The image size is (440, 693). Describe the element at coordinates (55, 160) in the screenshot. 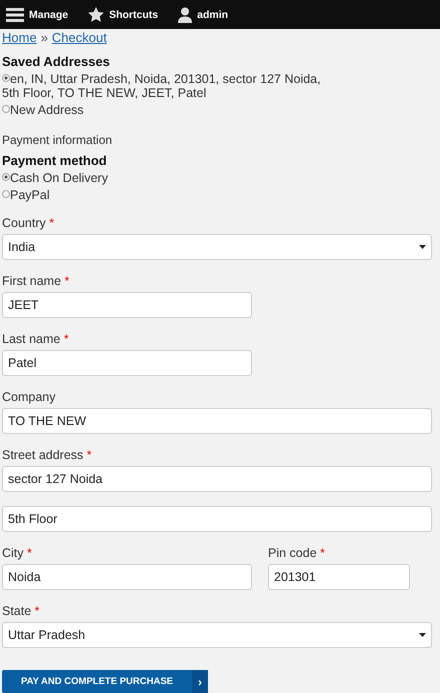

I see `section-heading: Payment method` at that location.